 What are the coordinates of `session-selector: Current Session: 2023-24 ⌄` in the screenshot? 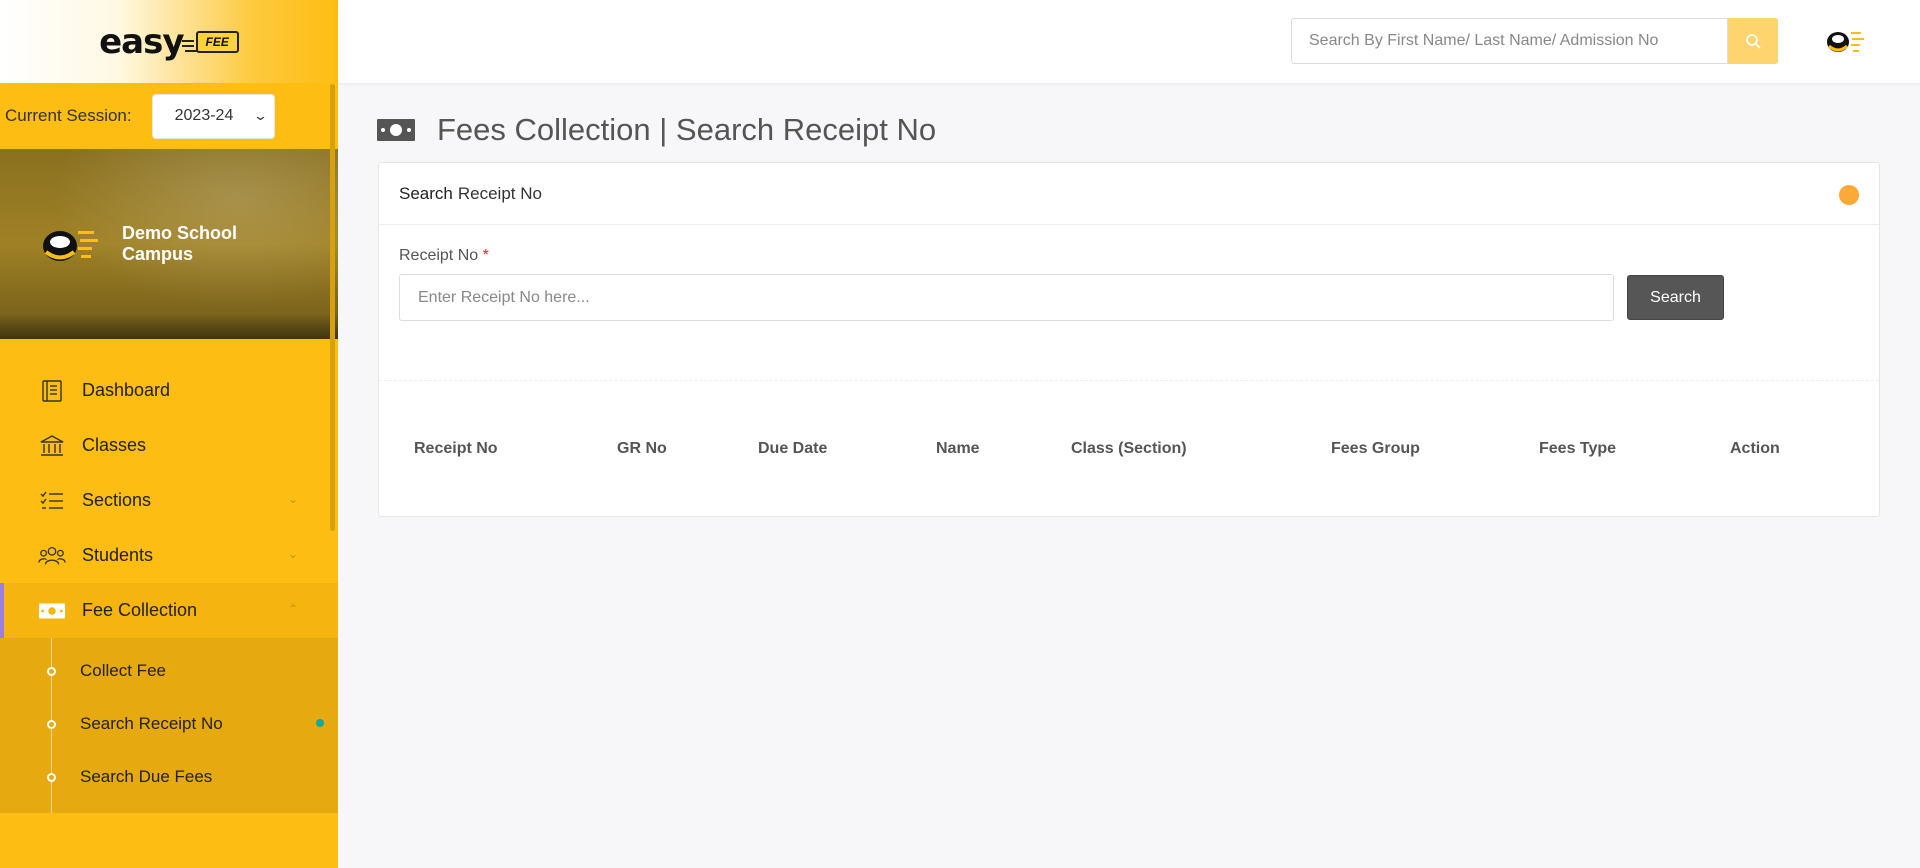 It's located at (169, 116).